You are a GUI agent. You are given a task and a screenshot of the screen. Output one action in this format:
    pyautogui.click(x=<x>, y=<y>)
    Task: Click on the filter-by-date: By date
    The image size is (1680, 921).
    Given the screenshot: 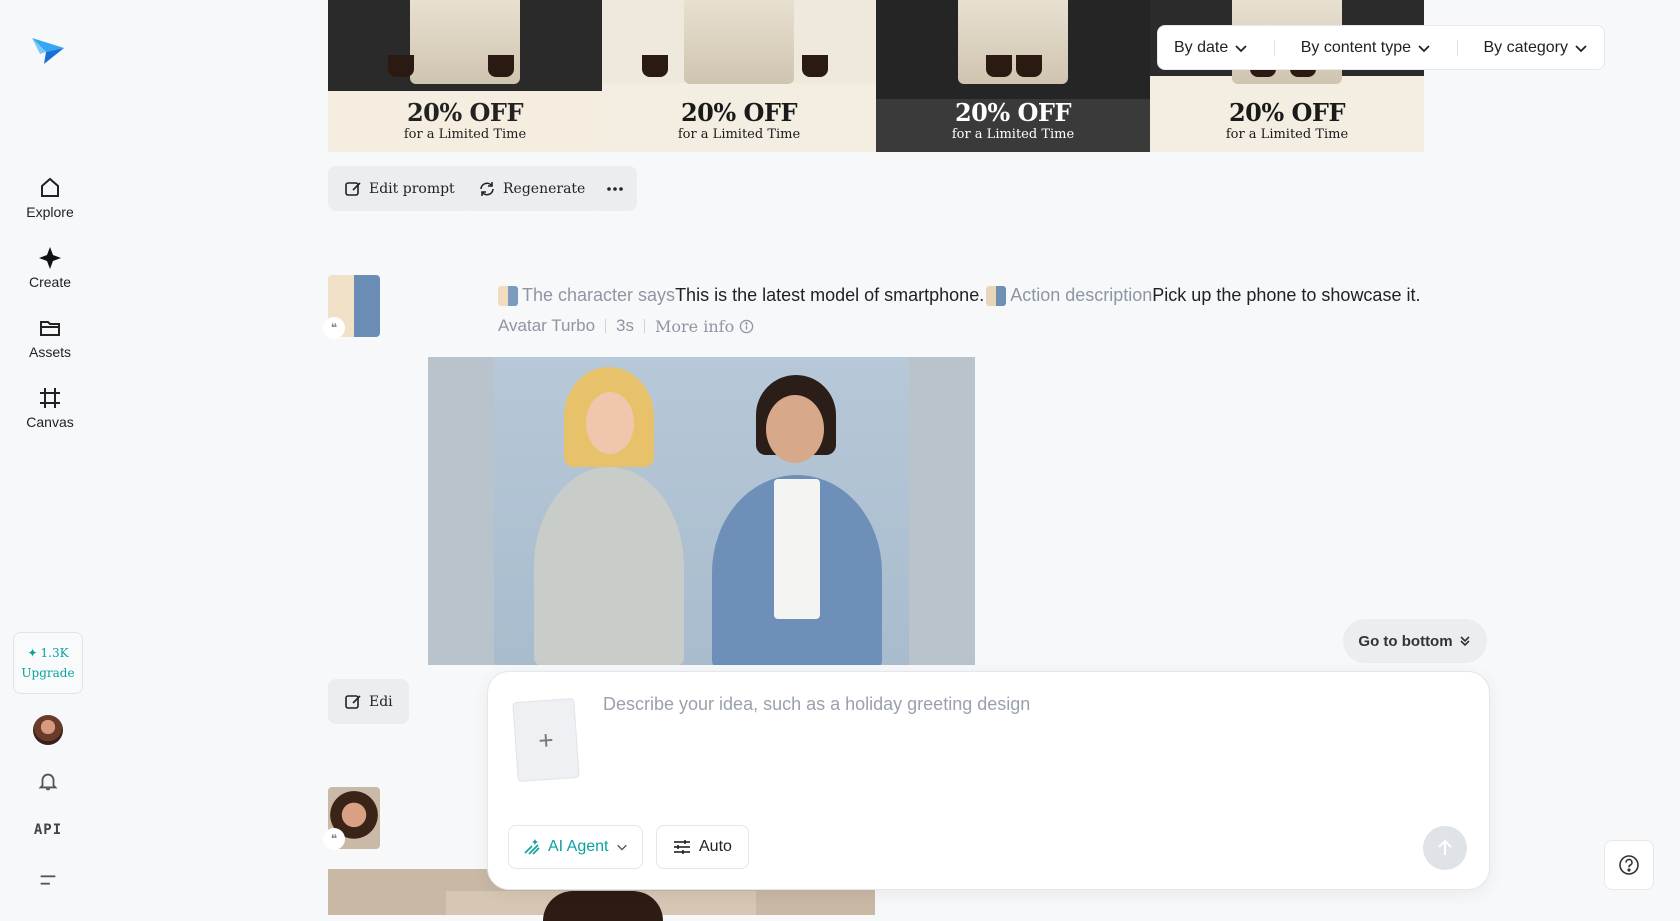 What is the action you would take?
    pyautogui.click(x=1211, y=48)
    